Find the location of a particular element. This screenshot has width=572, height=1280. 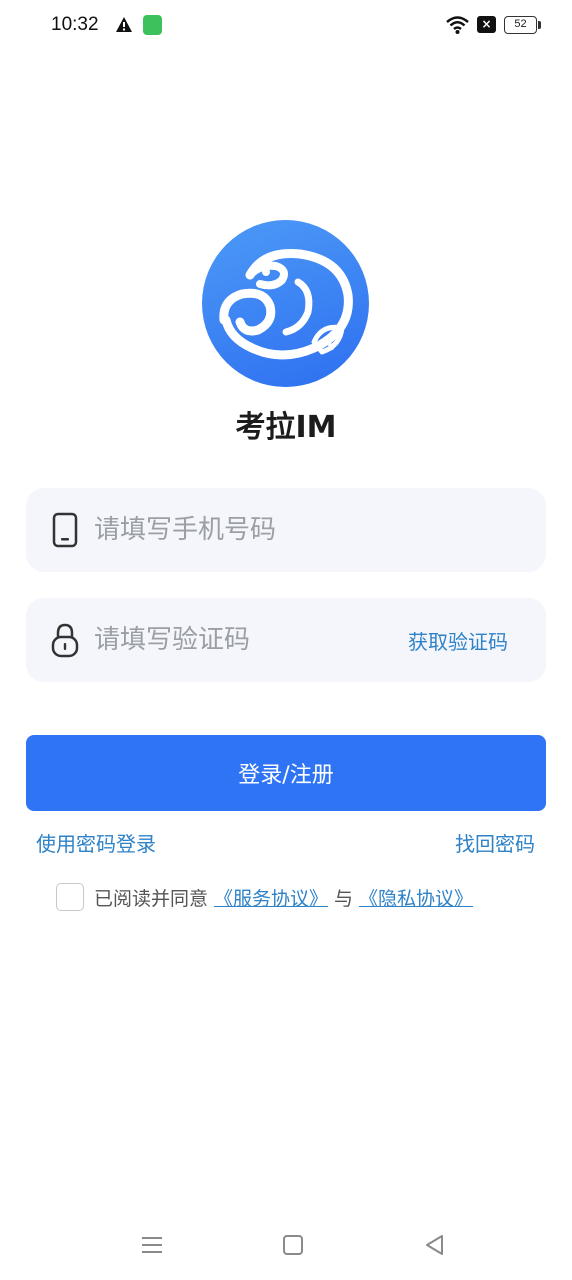

phone-icon is located at coordinates (65, 530).